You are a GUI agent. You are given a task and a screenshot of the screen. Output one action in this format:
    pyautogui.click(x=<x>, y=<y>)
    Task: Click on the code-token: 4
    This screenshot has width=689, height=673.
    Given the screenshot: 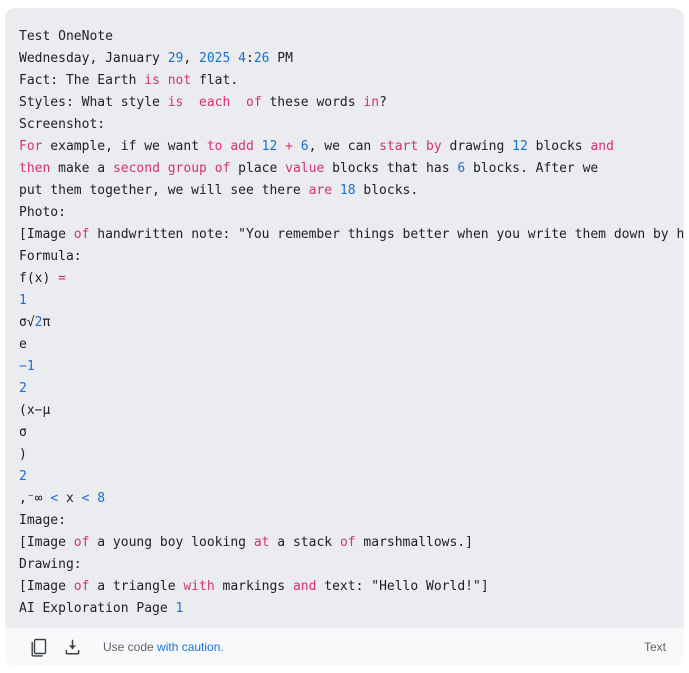 What is the action you would take?
    pyautogui.click(x=242, y=58)
    